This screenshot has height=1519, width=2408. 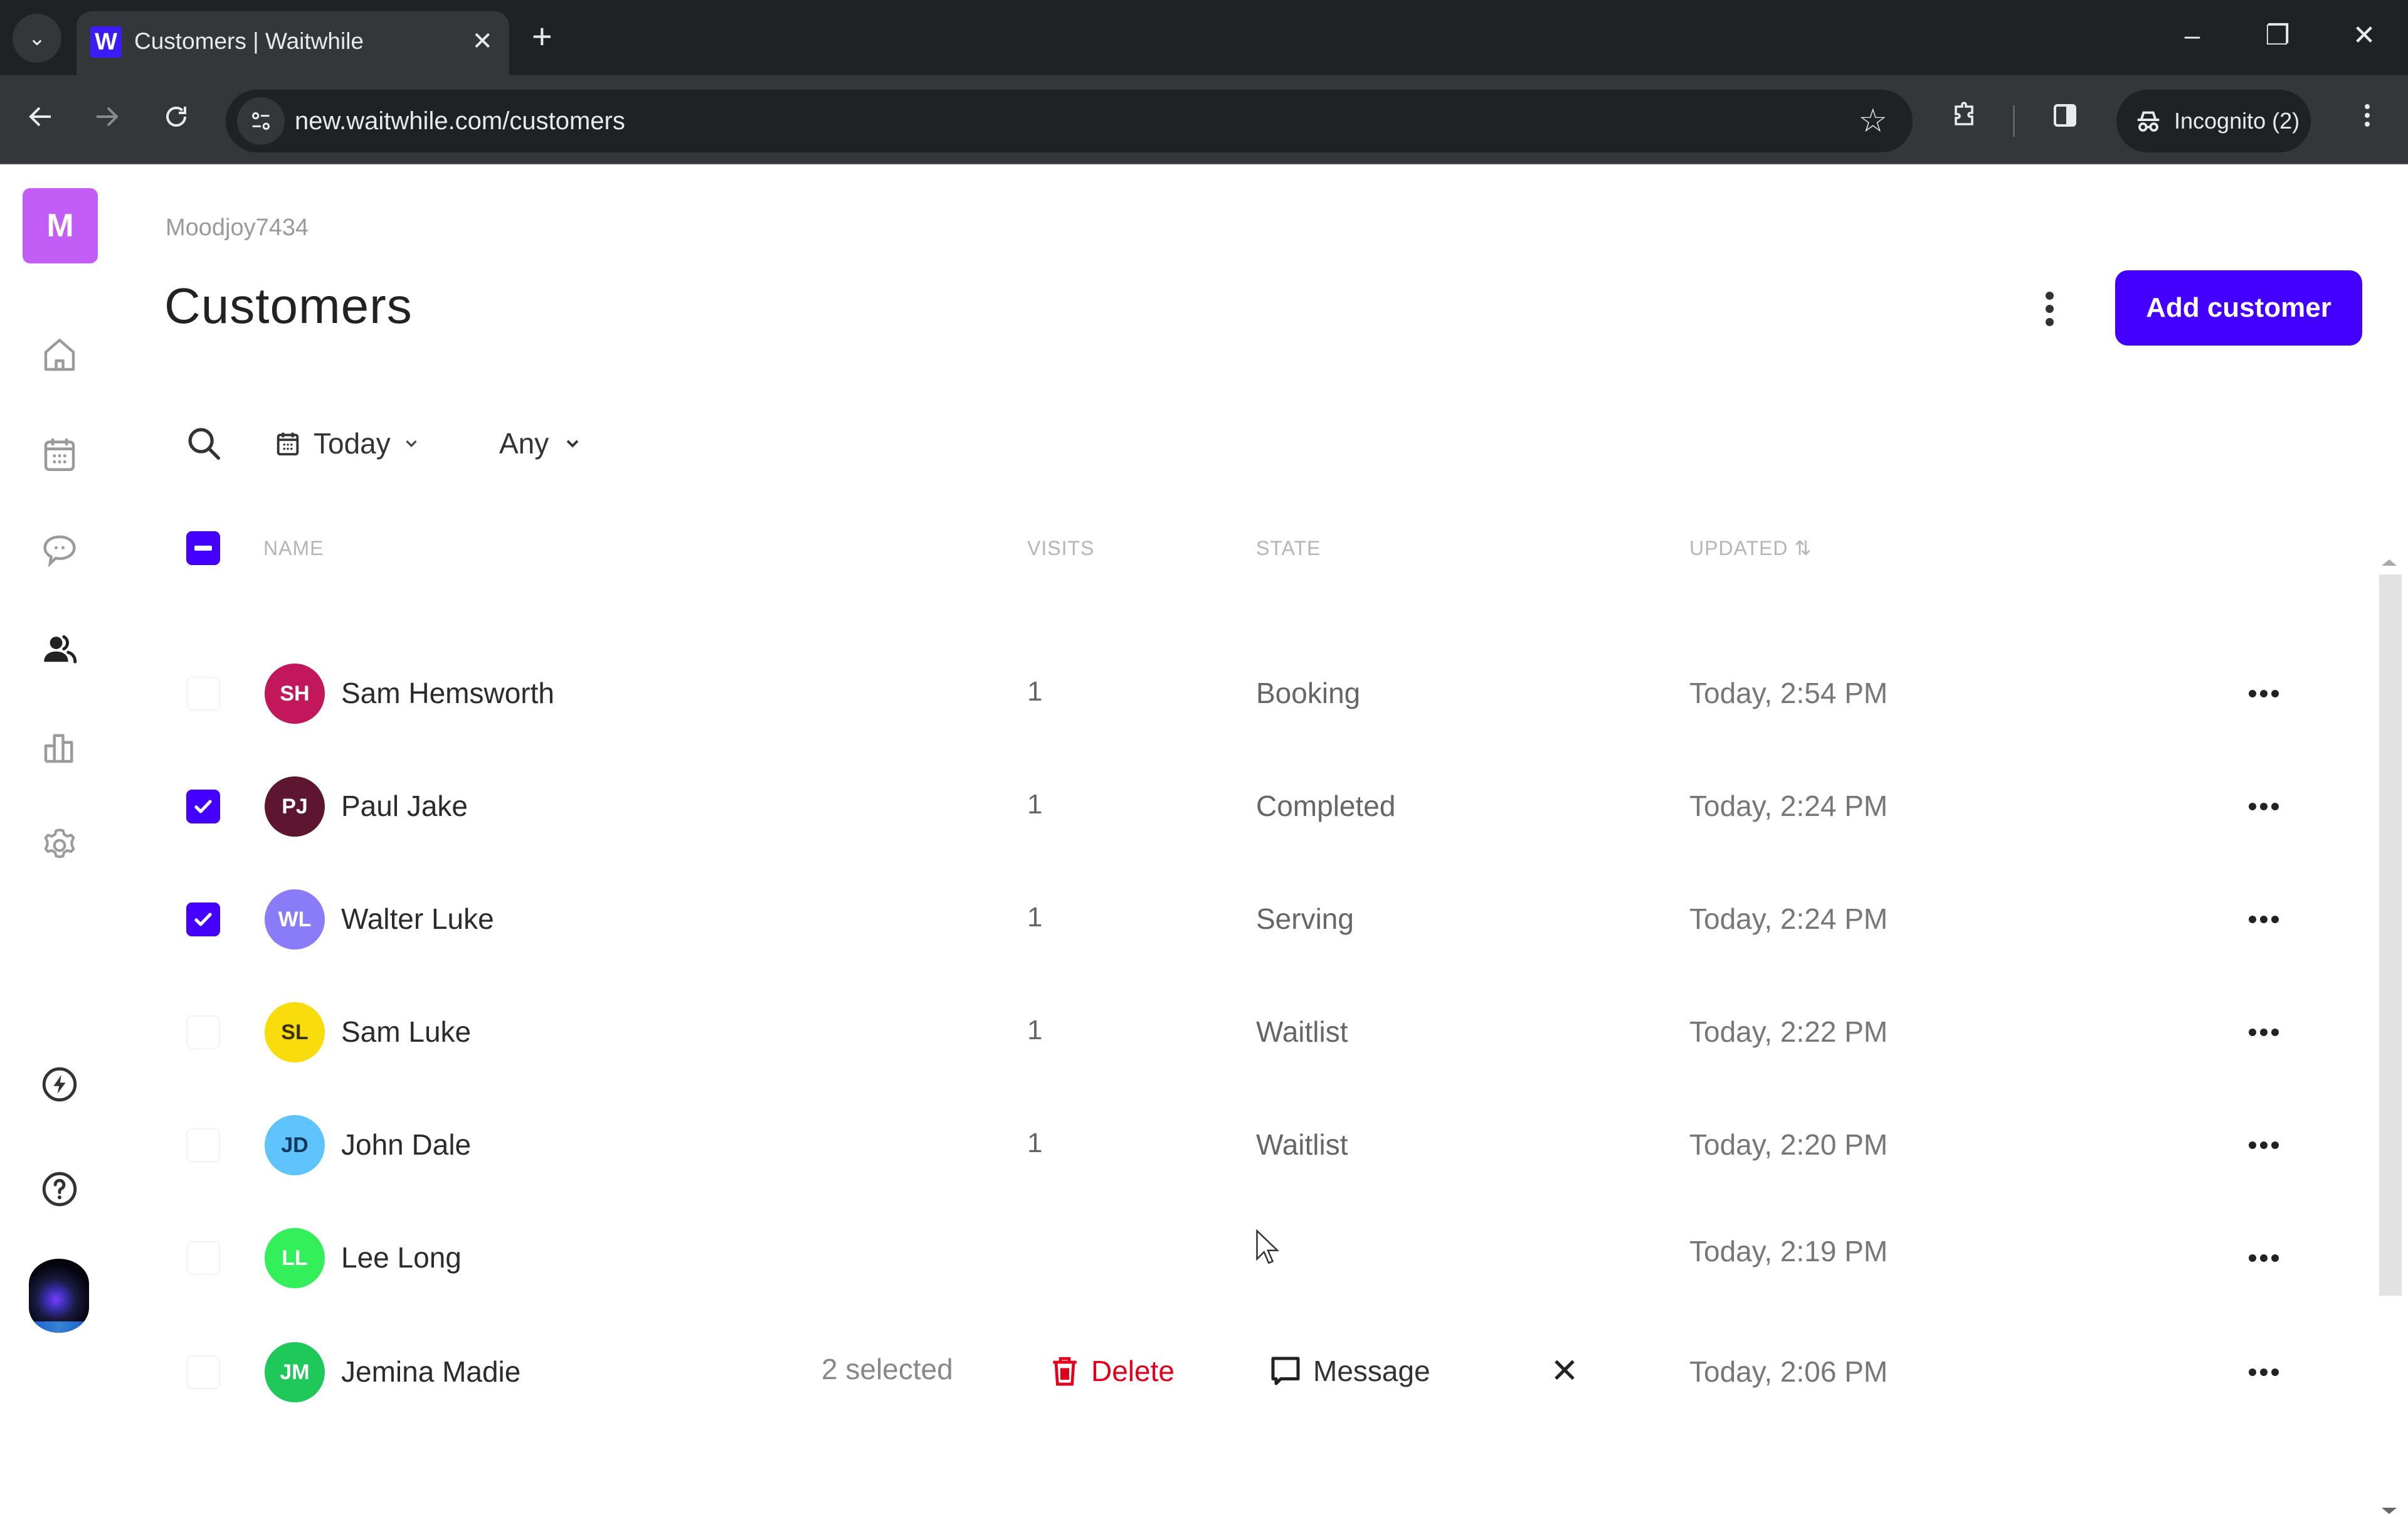 What do you see at coordinates (1750, 548) in the screenshot?
I see `column-header-updated: UPDATED ⇅` at bounding box center [1750, 548].